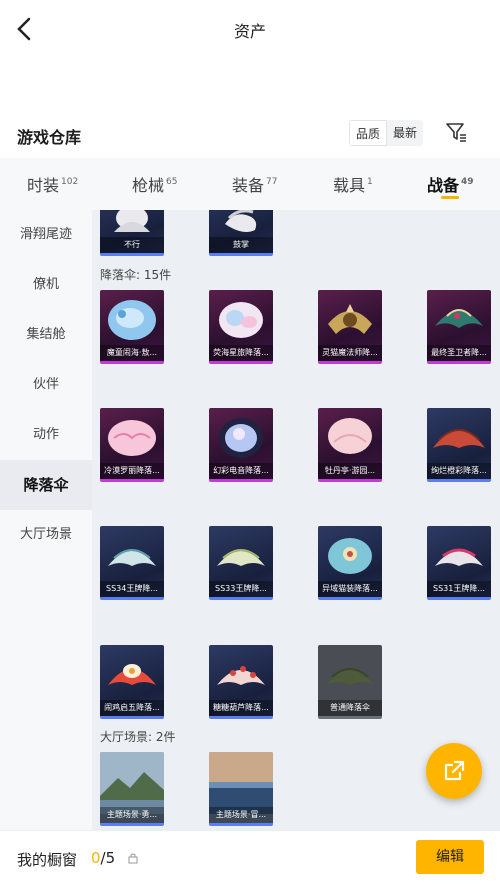  Describe the element at coordinates (148, 185) in the screenshot. I see `tab-label: 枪械` at that location.